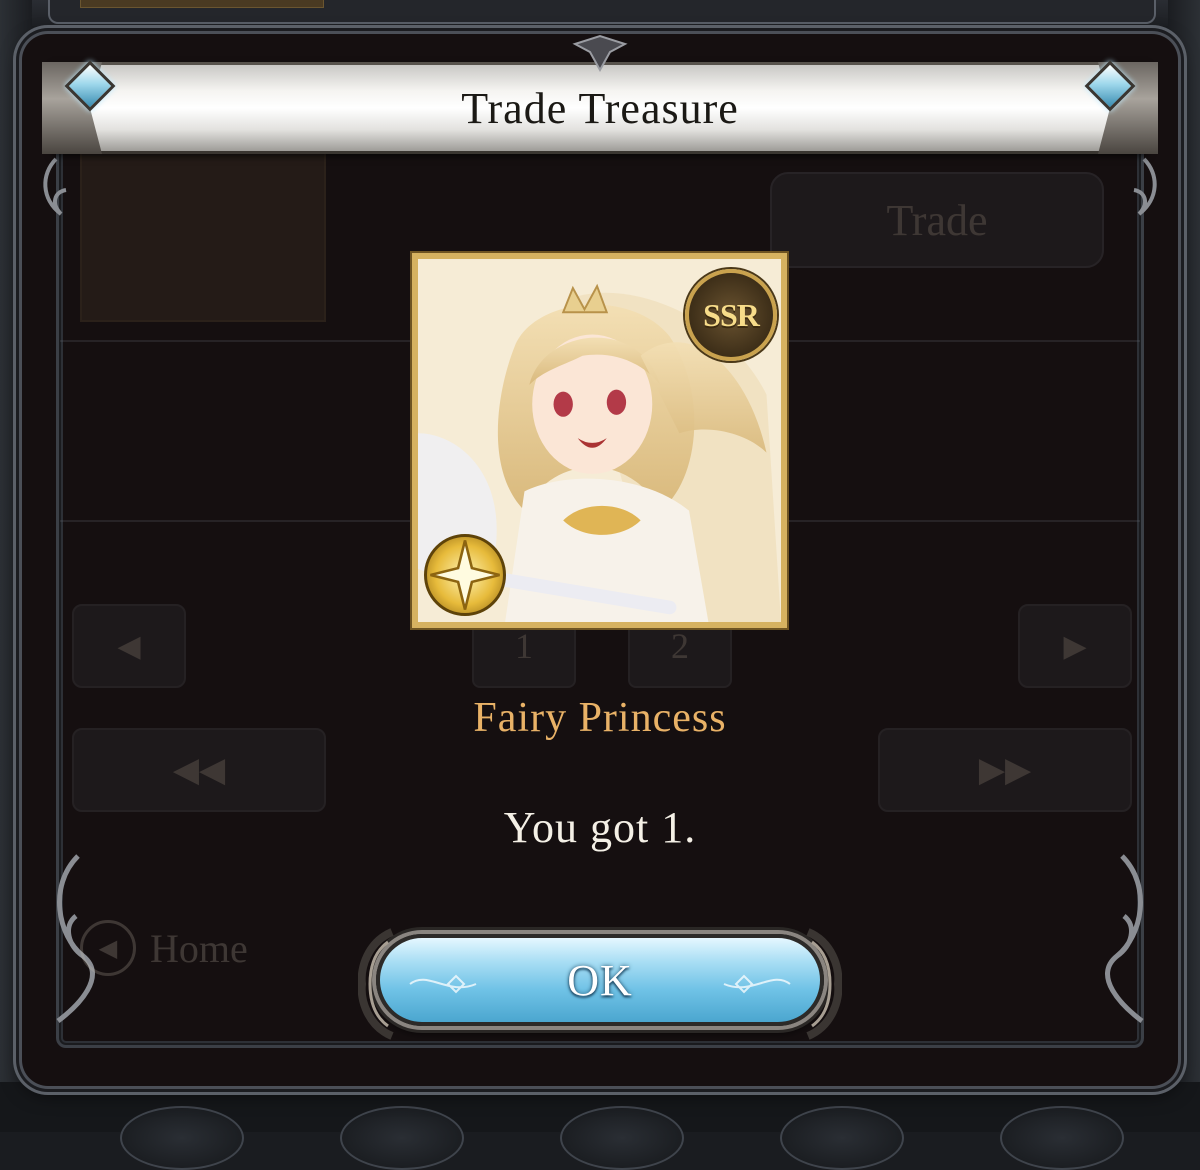 This screenshot has height=1170, width=1200. What do you see at coordinates (600, 53) in the screenshot?
I see `banner-crest-ornament` at bounding box center [600, 53].